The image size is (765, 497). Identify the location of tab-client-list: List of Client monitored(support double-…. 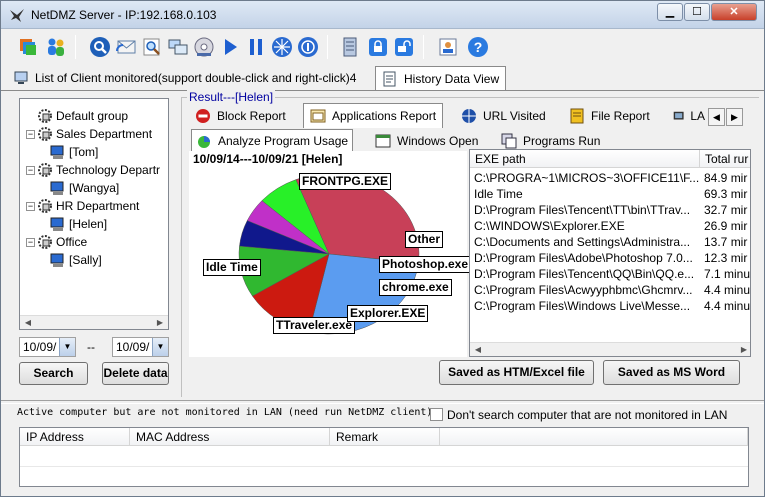
(184, 78).